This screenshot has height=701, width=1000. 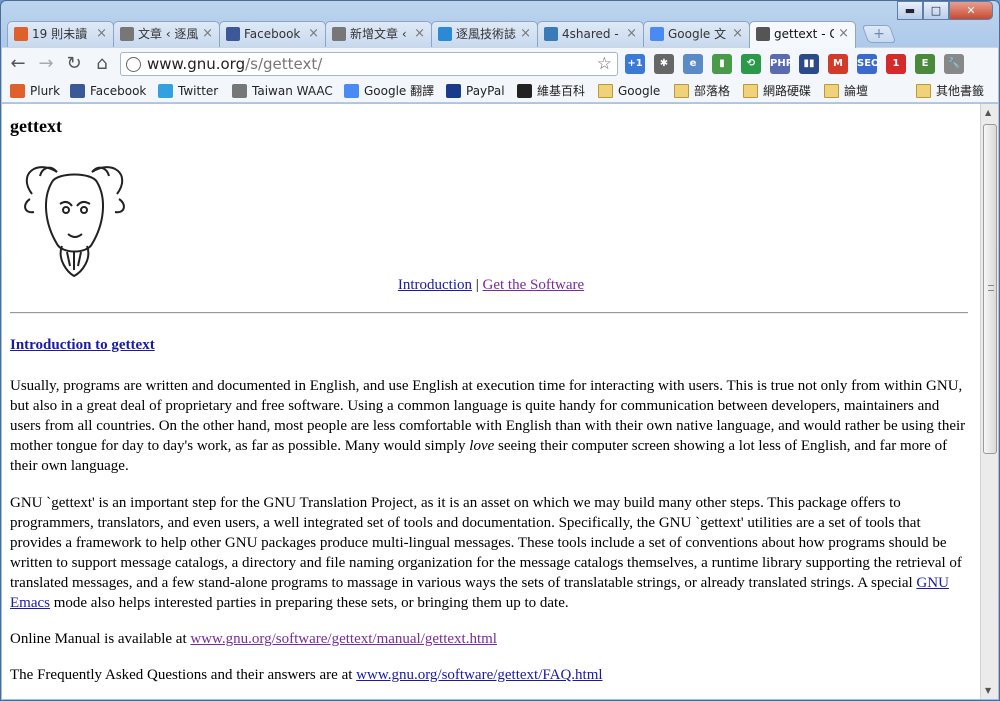 I want to click on tab-label: 新增文章 ‹, so click(x=378, y=34).